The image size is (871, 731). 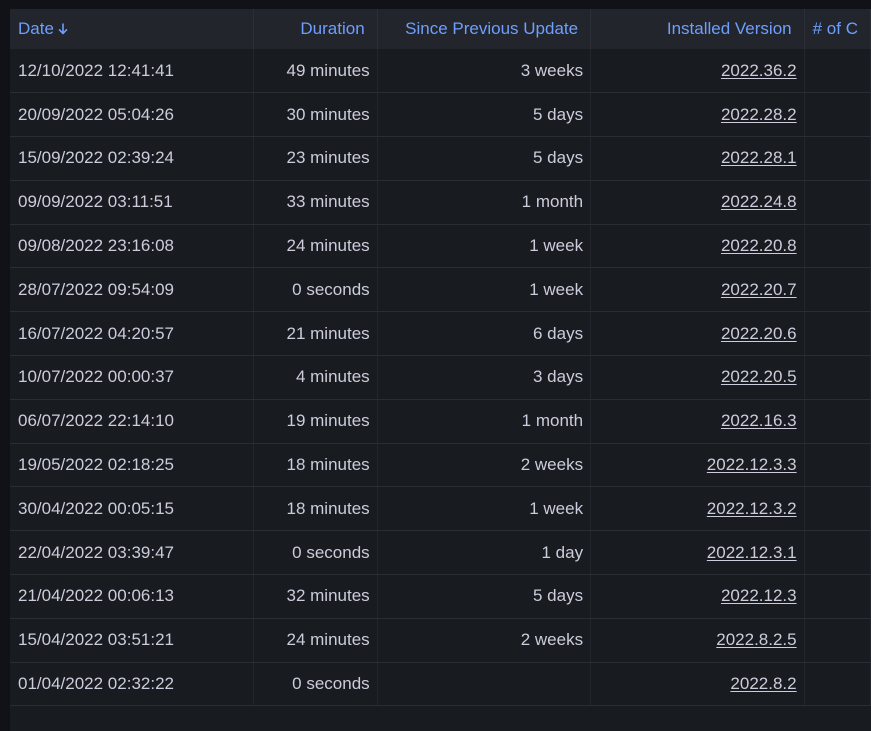 I want to click on cell-duration: 19 minutes, so click(x=315, y=421).